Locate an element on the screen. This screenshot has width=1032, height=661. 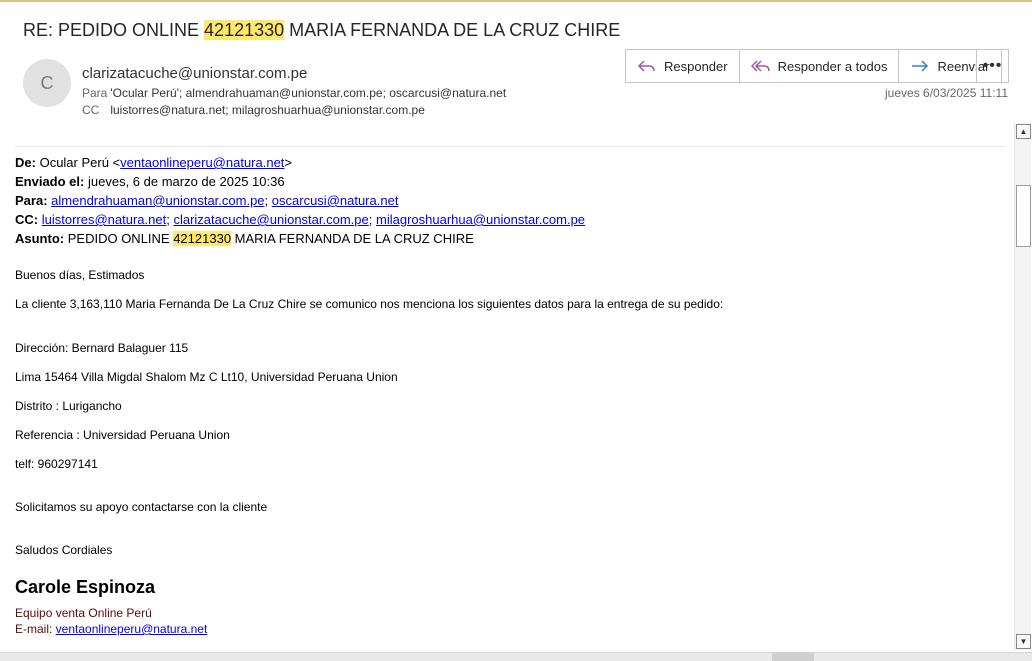
quoted-to-link-1: almendrahuaman@unionstar.com.pe is located at coordinates (157, 200).